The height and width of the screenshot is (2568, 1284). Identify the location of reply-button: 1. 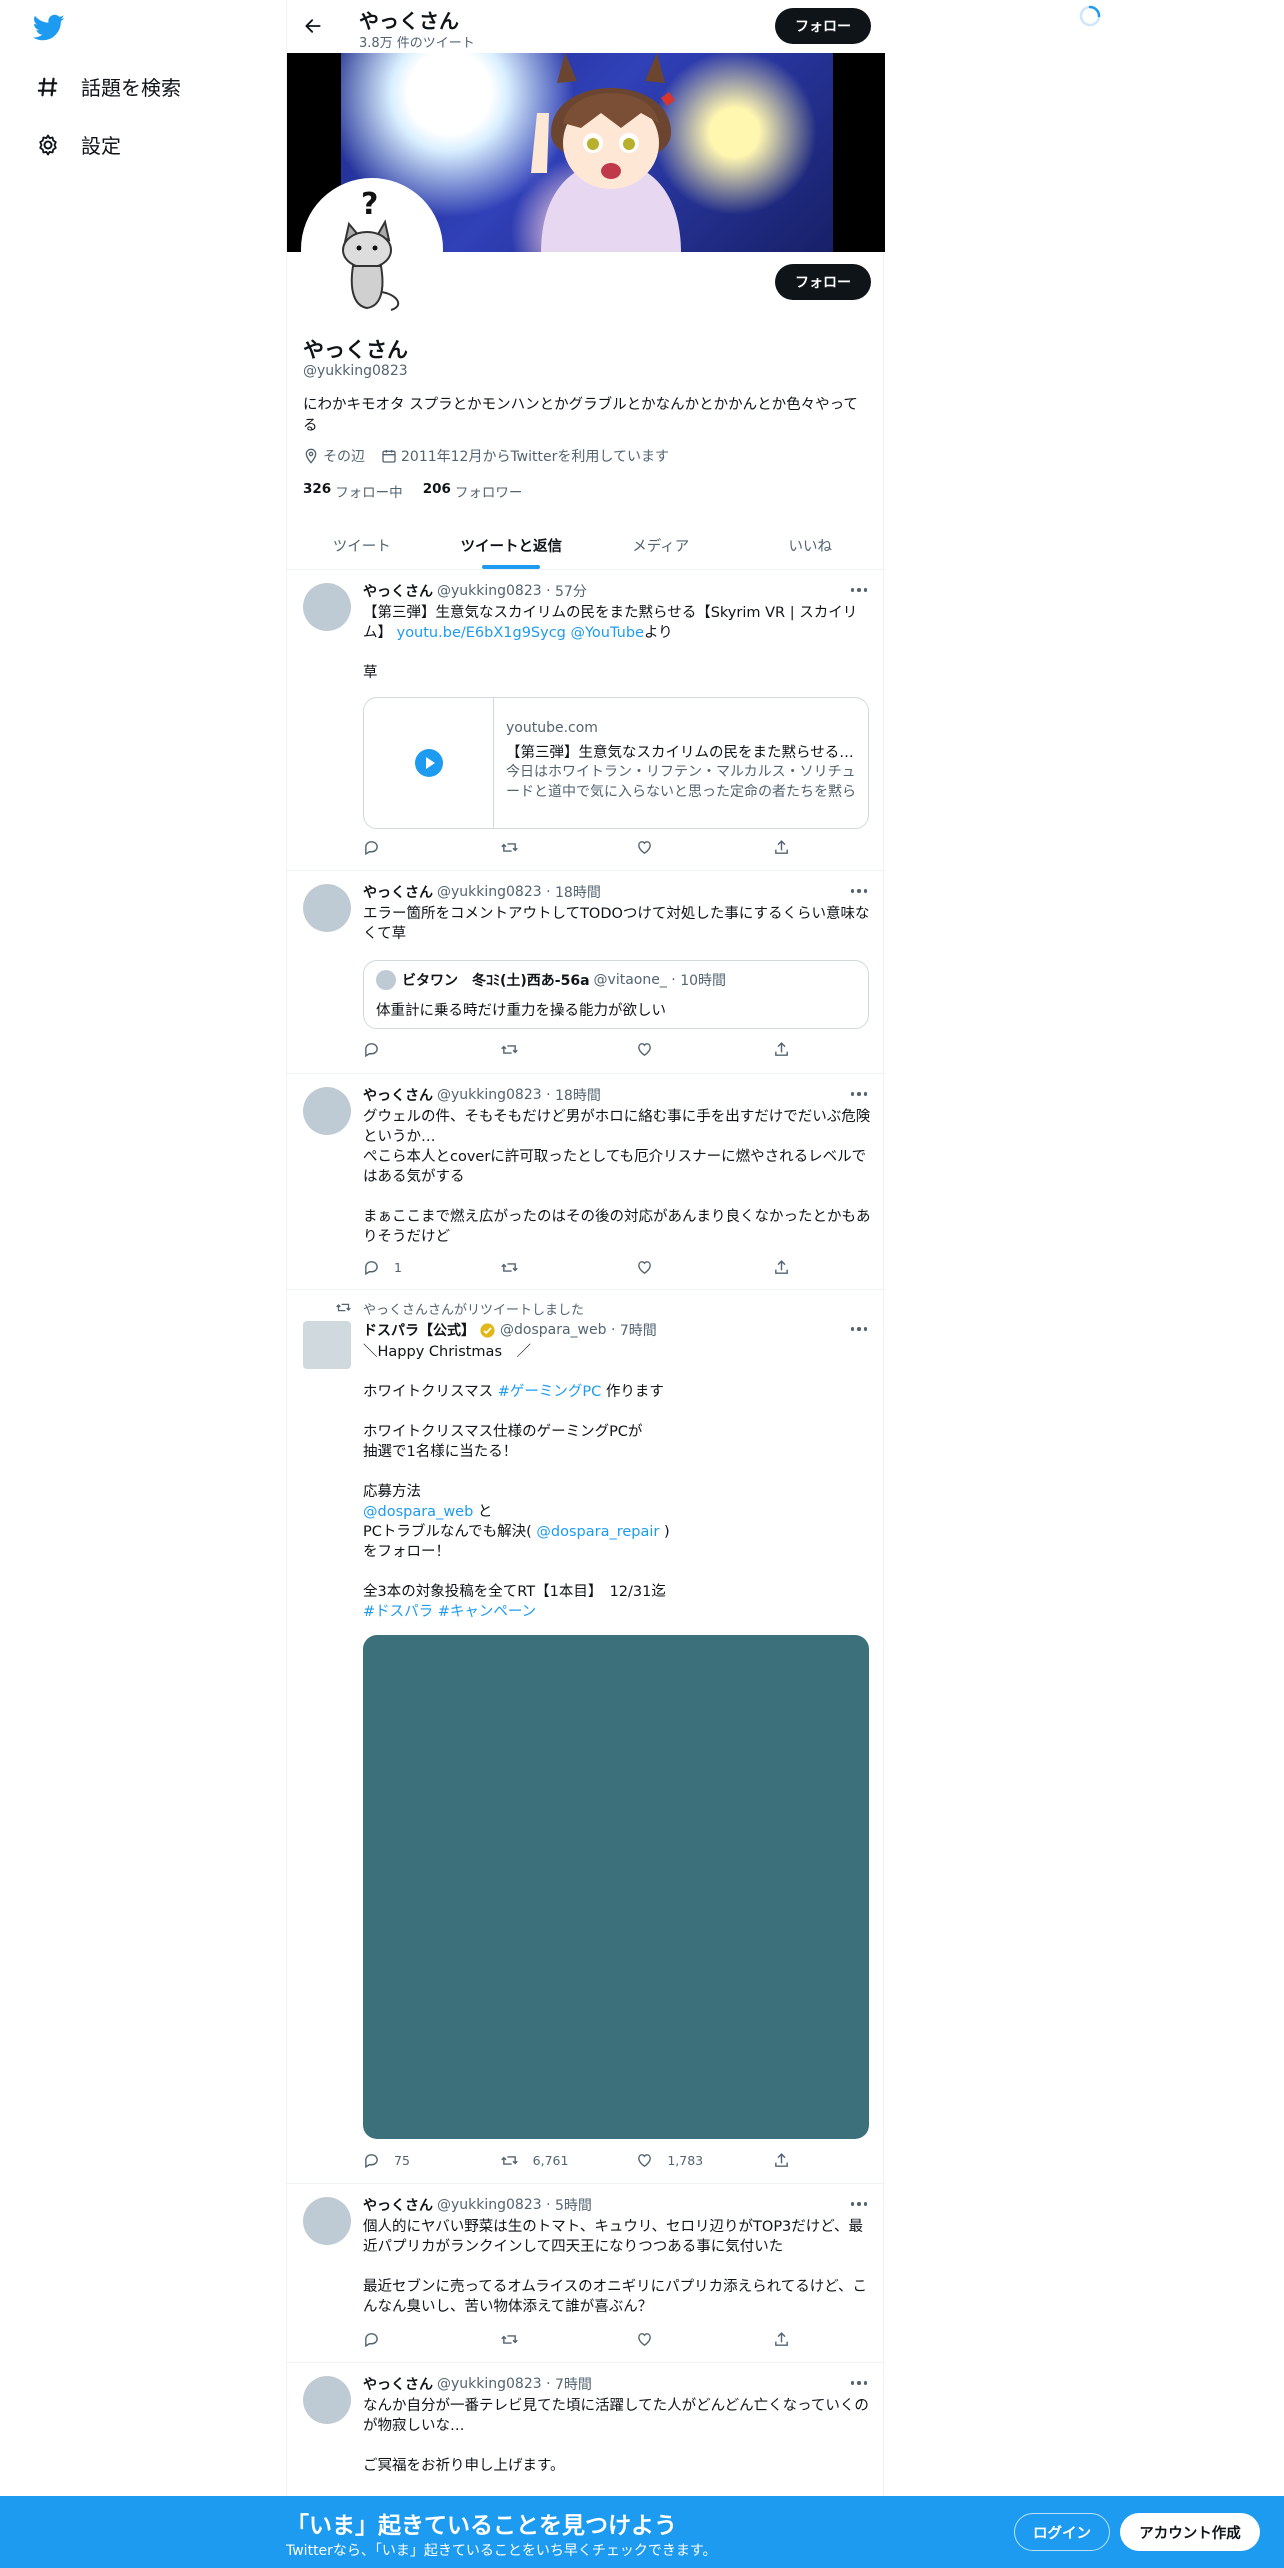
(413, 1267).